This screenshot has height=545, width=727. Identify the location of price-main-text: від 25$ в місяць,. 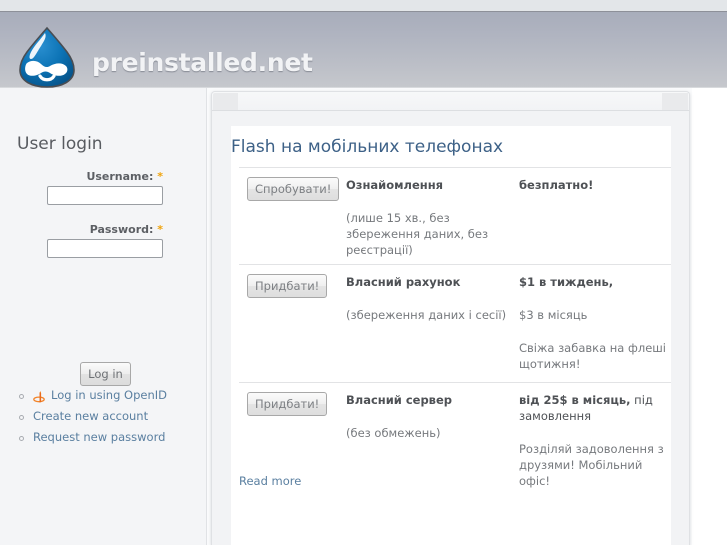
(575, 400).